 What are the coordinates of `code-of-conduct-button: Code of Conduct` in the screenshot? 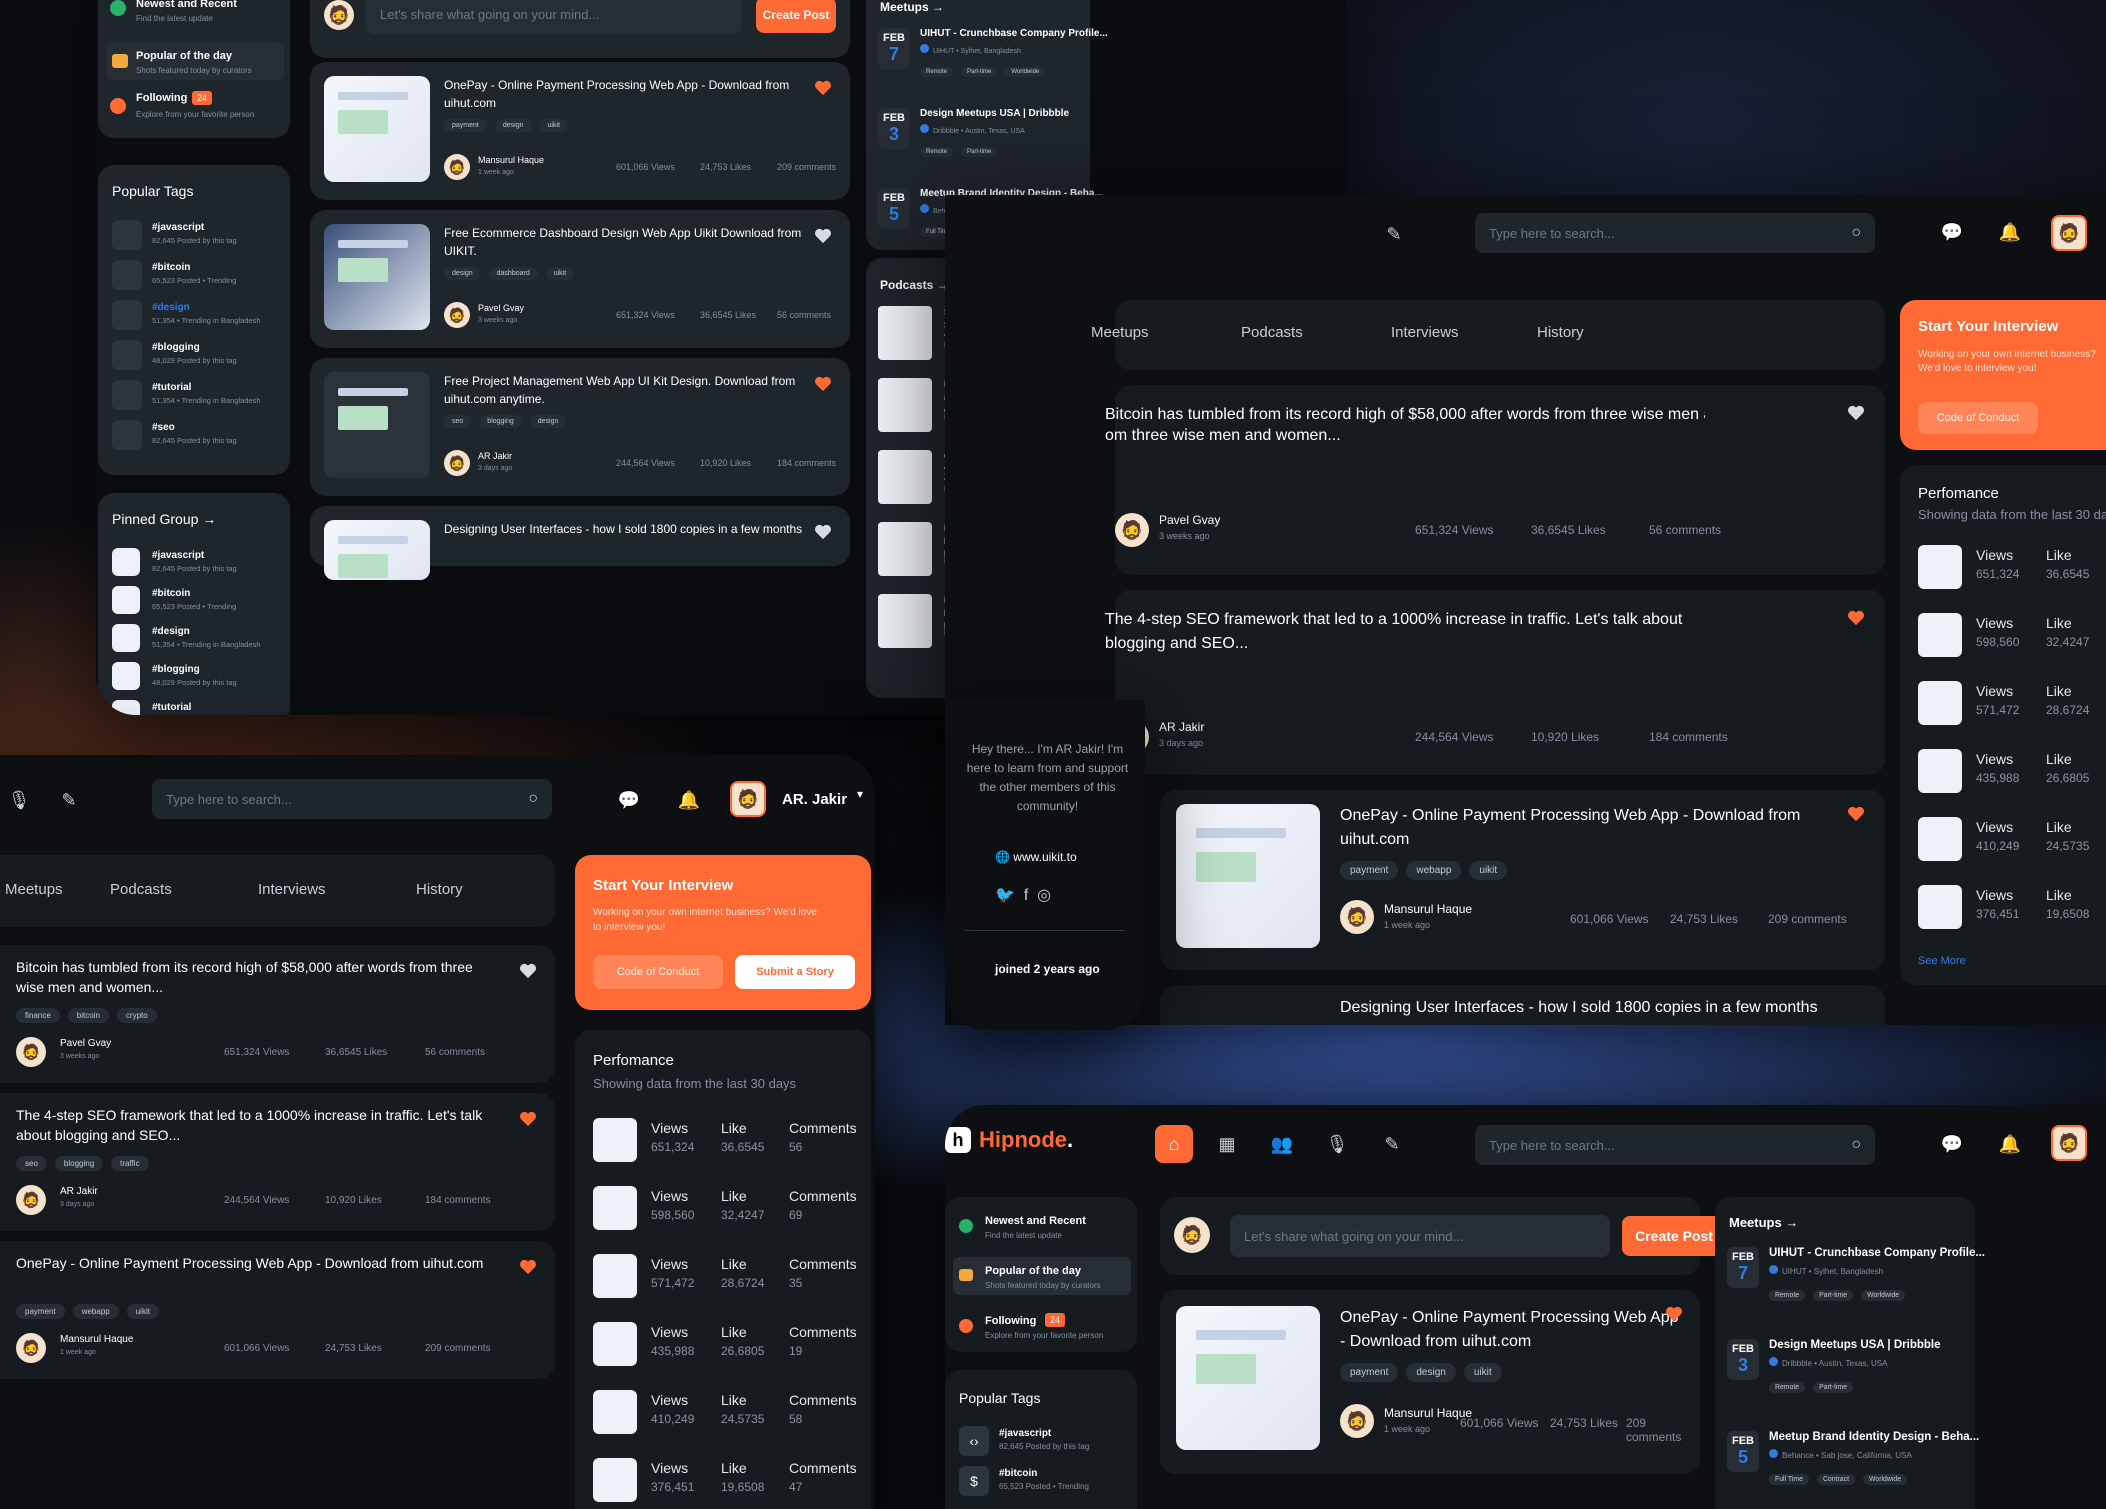 It's located at (1978, 418).